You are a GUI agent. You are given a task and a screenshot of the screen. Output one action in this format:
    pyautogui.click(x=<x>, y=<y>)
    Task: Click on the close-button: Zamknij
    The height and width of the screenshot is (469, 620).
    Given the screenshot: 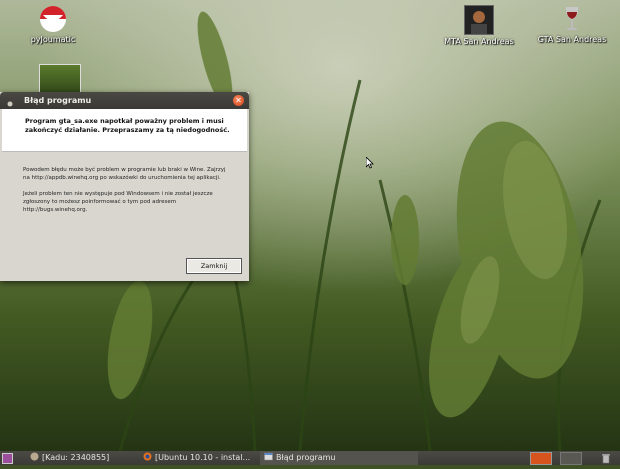 What is the action you would take?
    pyautogui.click(x=214, y=266)
    